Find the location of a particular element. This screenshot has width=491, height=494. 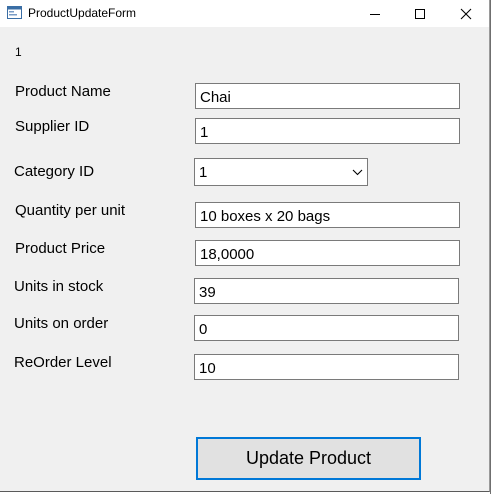

units-in-stock-label: Units in stock is located at coordinates (59, 286).